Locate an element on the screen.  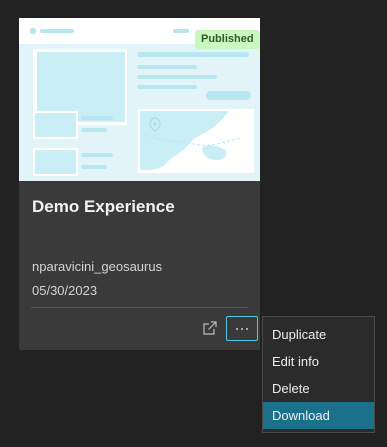
owner-name: nparavicini_geosaurus is located at coordinates (97, 266).